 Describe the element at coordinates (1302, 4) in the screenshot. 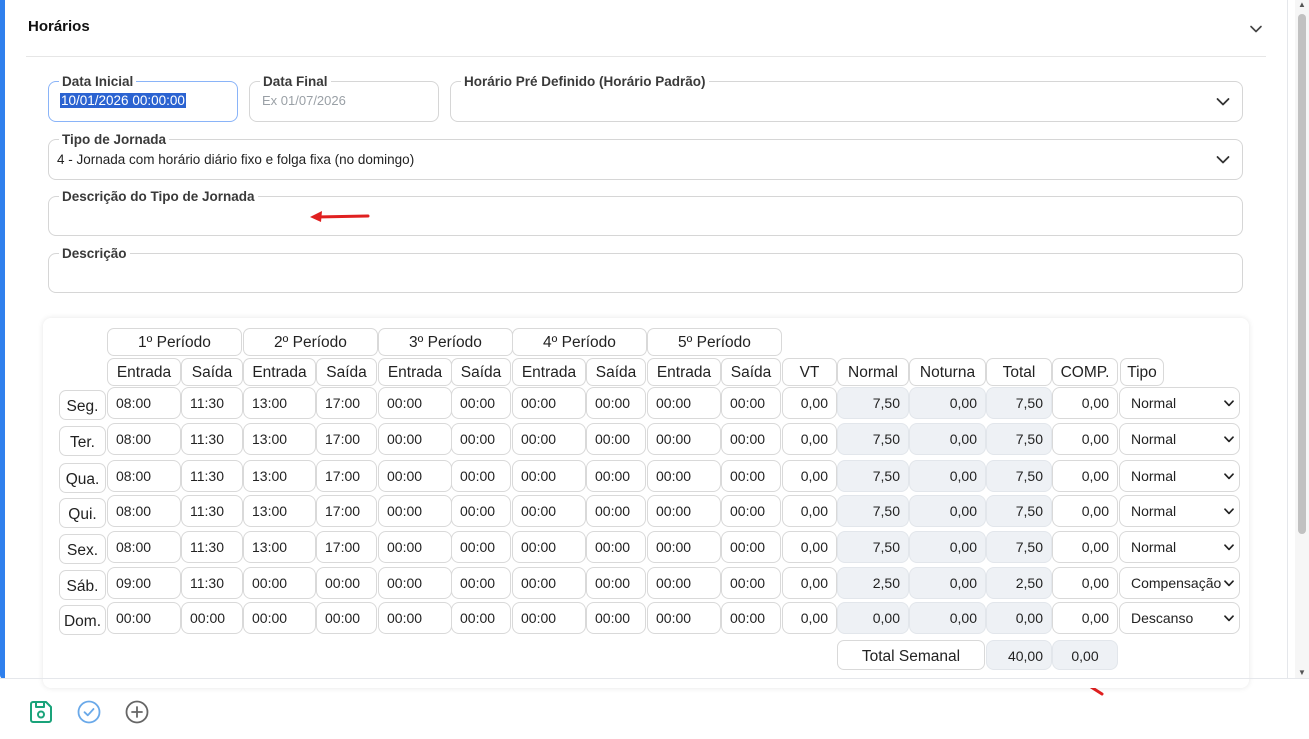

I see `scroll-up-arrow-icon: ▲` at that location.